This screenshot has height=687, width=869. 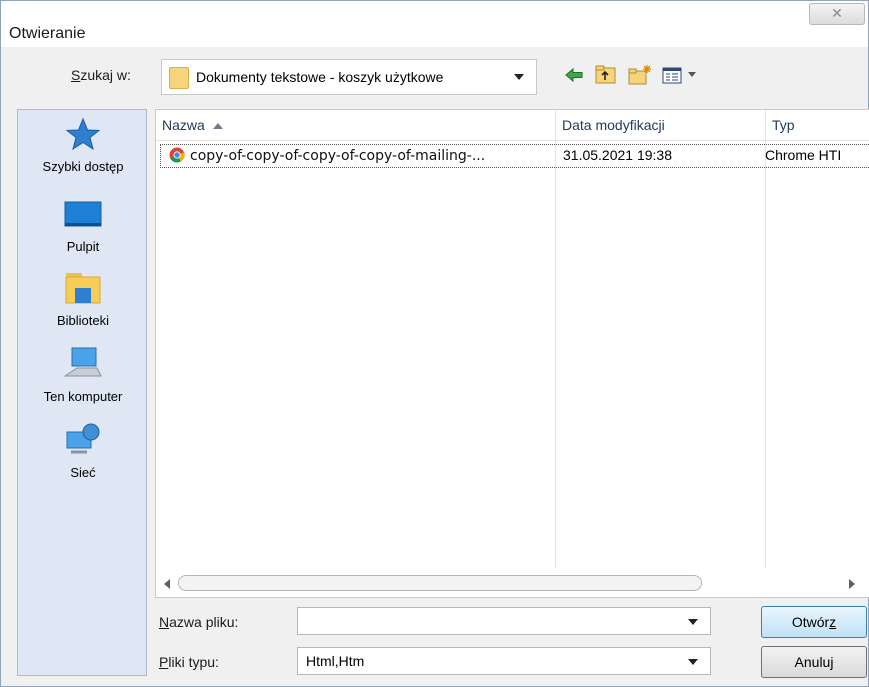 I want to click on place-this-pc: Ten komputer, so click(x=83, y=375).